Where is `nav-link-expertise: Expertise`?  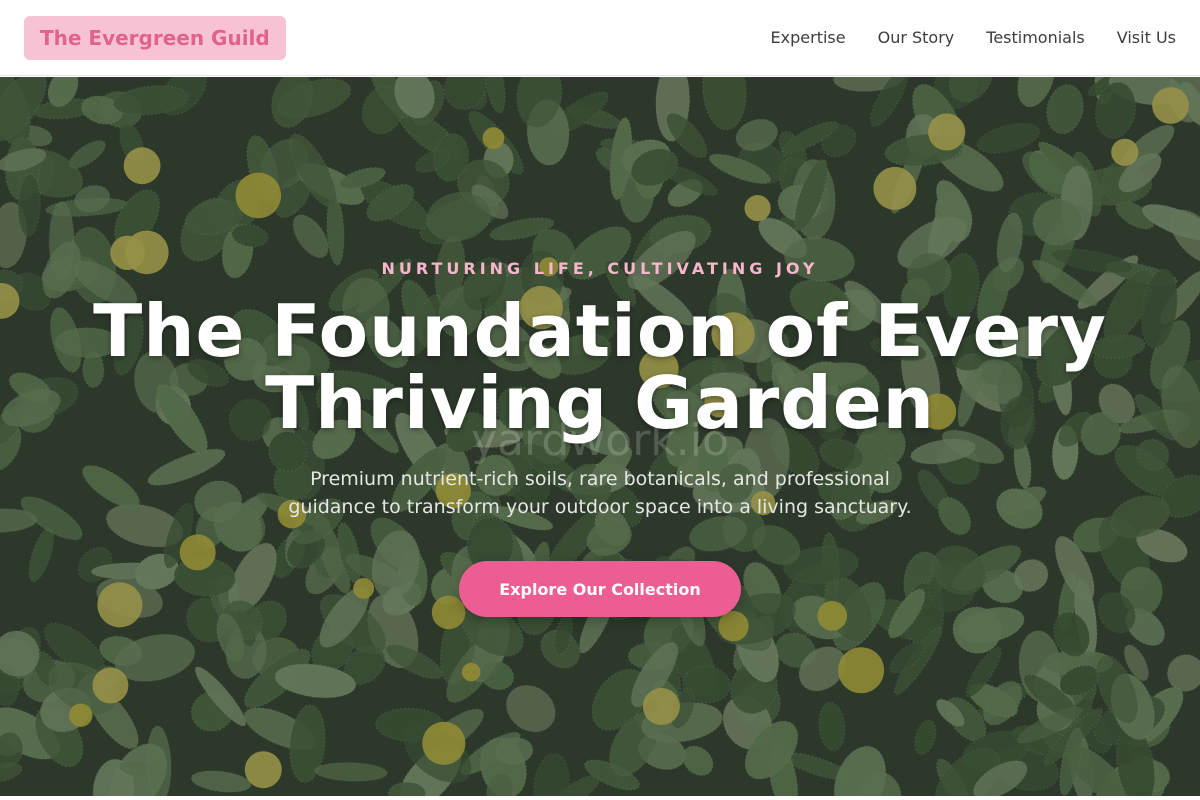 nav-link-expertise: Expertise is located at coordinates (808, 37).